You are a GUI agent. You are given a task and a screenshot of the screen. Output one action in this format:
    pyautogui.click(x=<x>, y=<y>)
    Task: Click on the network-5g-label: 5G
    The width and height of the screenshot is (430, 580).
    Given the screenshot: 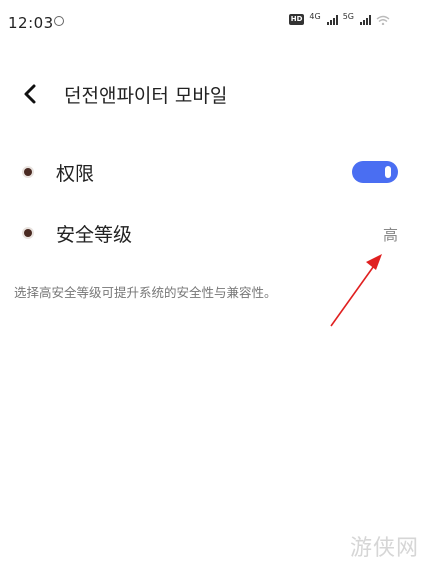 What is the action you would take?
    pyautogui.click(x=348, y=16)
    